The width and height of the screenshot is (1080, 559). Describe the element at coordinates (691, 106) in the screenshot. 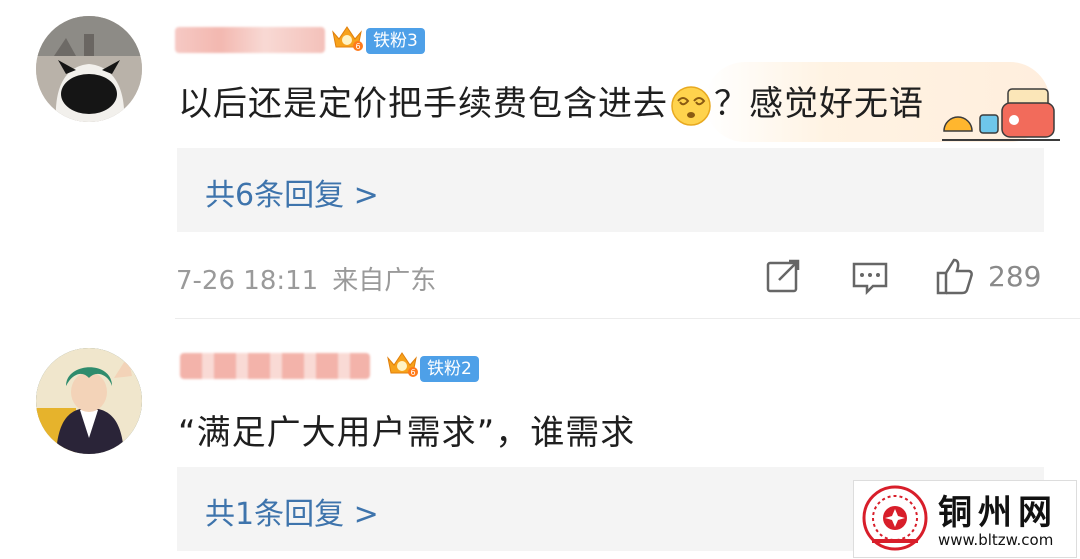

I see `dizzy-face-emoji` at that location.